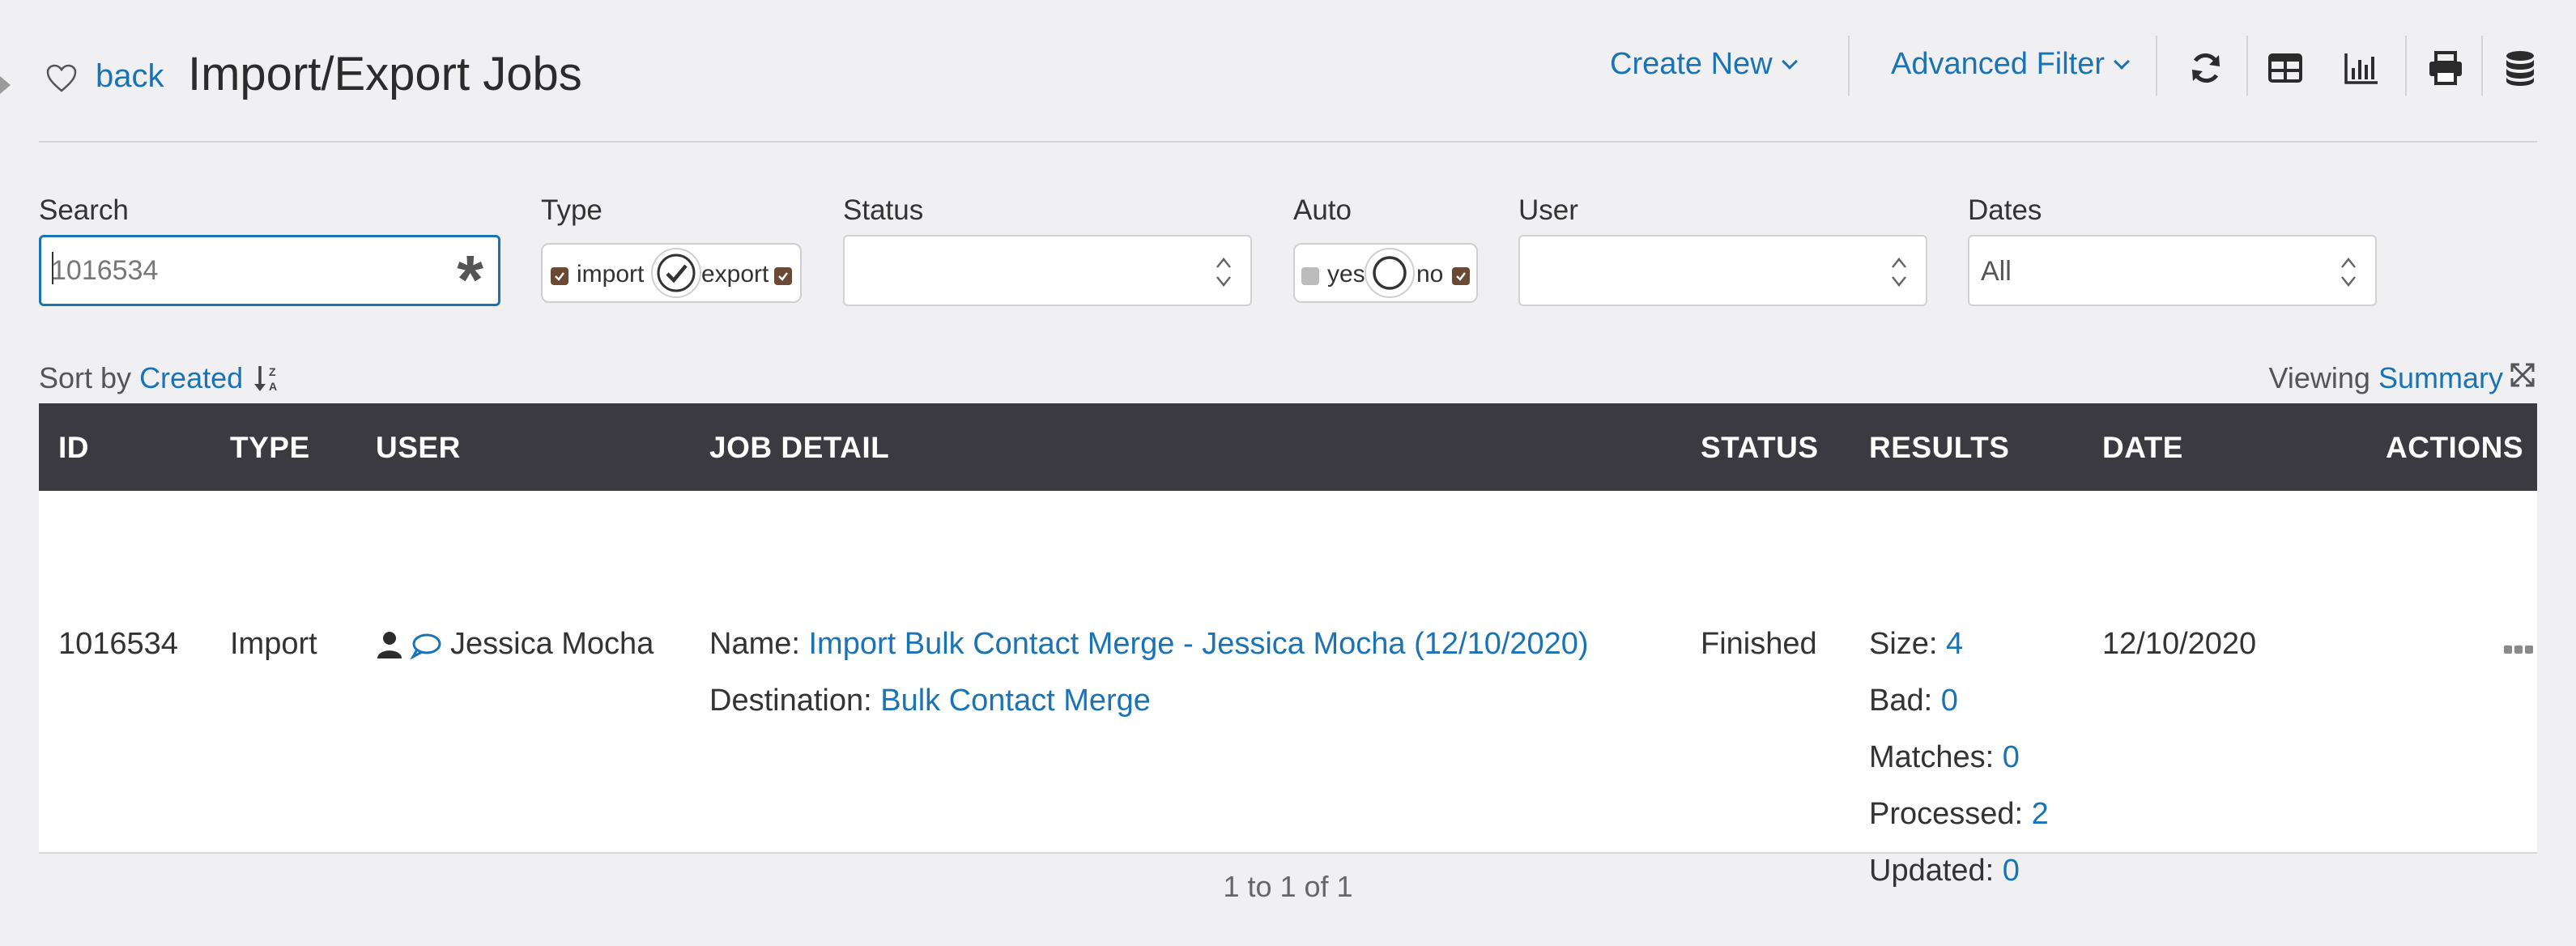 The height and width of the screenshot is (946, 2576). What do you see at coordinates (783, 276) in the screenshot?
I see `export-checkbox` at bounding box center [783, 276].